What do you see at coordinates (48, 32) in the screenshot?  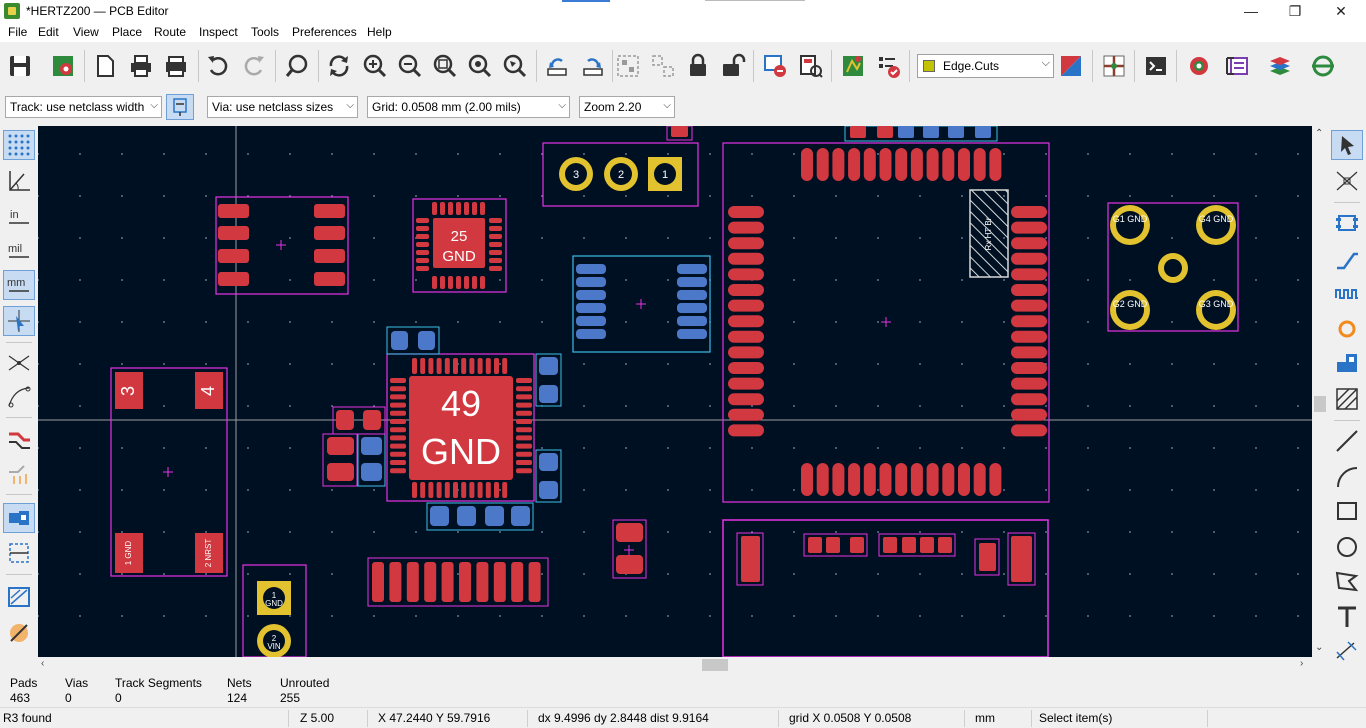 I see `menu-edit: Edit` at bounding box center [48, 32].